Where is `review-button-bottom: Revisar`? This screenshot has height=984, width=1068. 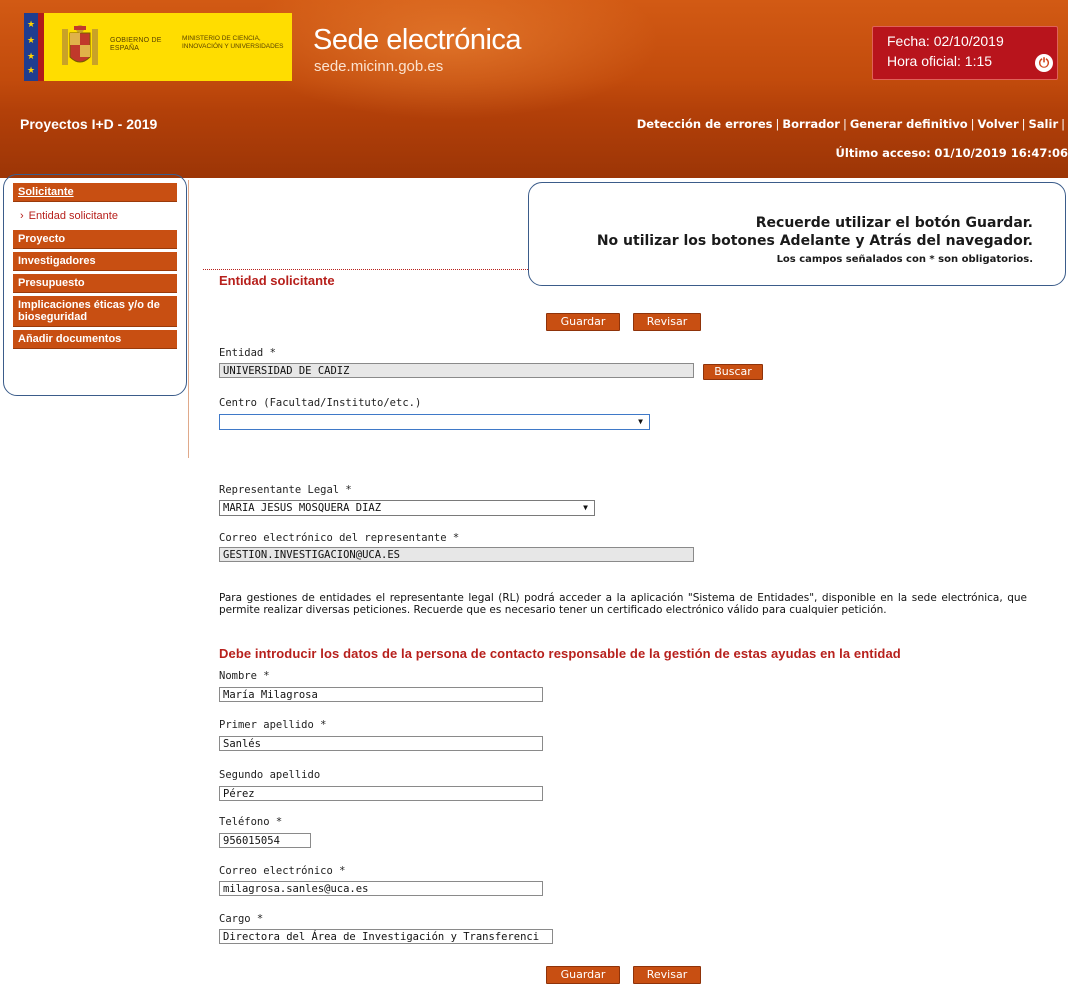
review-button-bottom: Revisar is located at coordinates (667, 975).